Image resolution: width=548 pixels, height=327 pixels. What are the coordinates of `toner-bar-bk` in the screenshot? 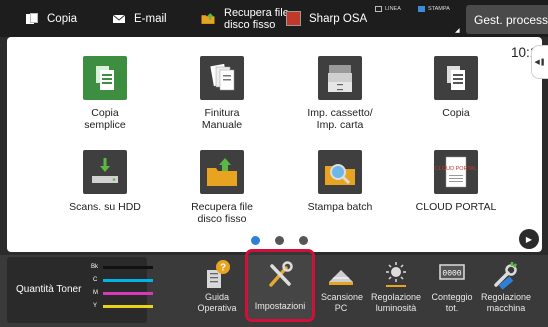 It's located at (128, 267).